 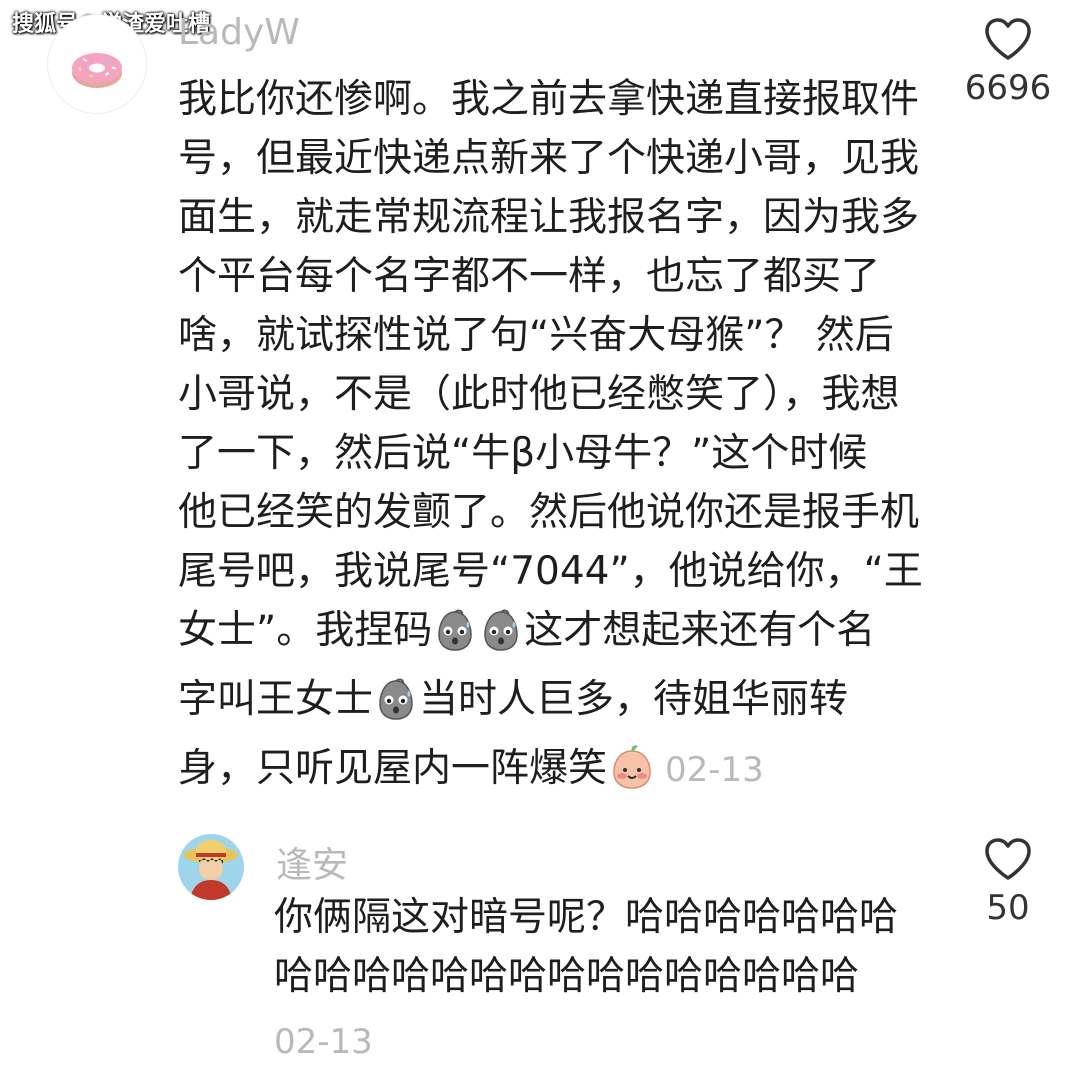 I want to click on reply-like-button: 50, so click(x=1008, y=882).